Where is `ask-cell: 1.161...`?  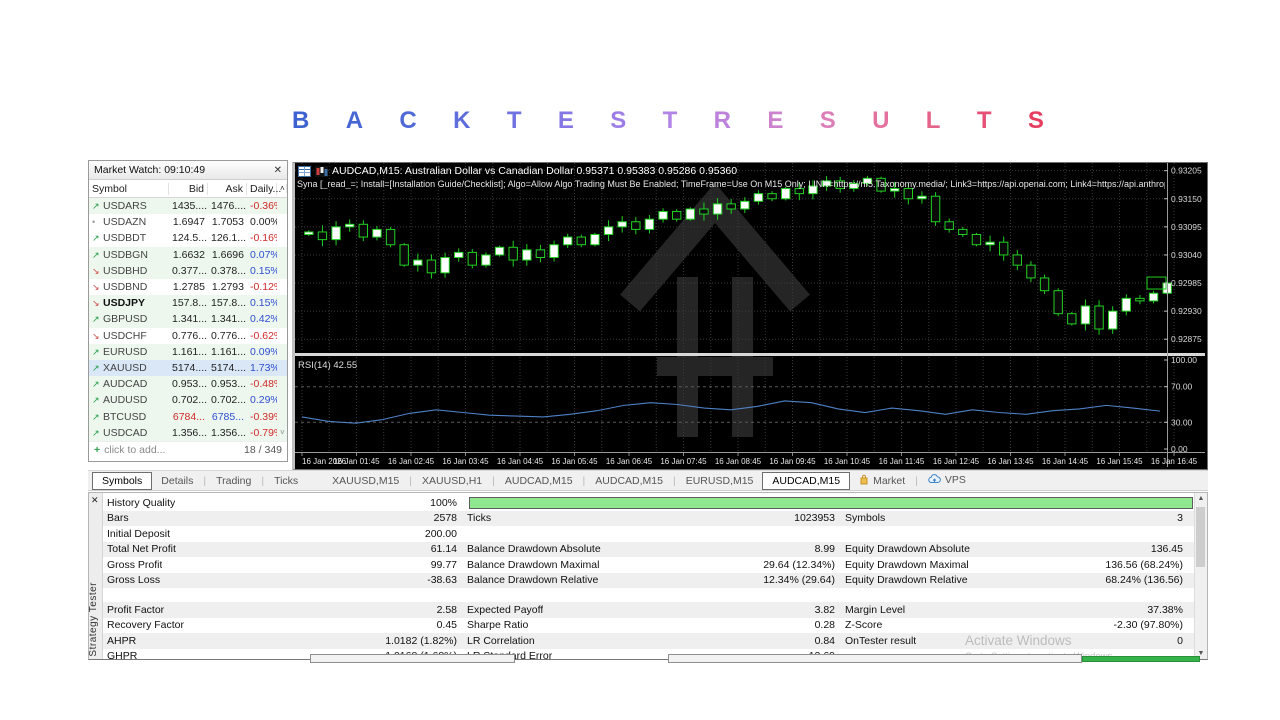
ask-cell: 1.161... is located at coordinates (229, 351).